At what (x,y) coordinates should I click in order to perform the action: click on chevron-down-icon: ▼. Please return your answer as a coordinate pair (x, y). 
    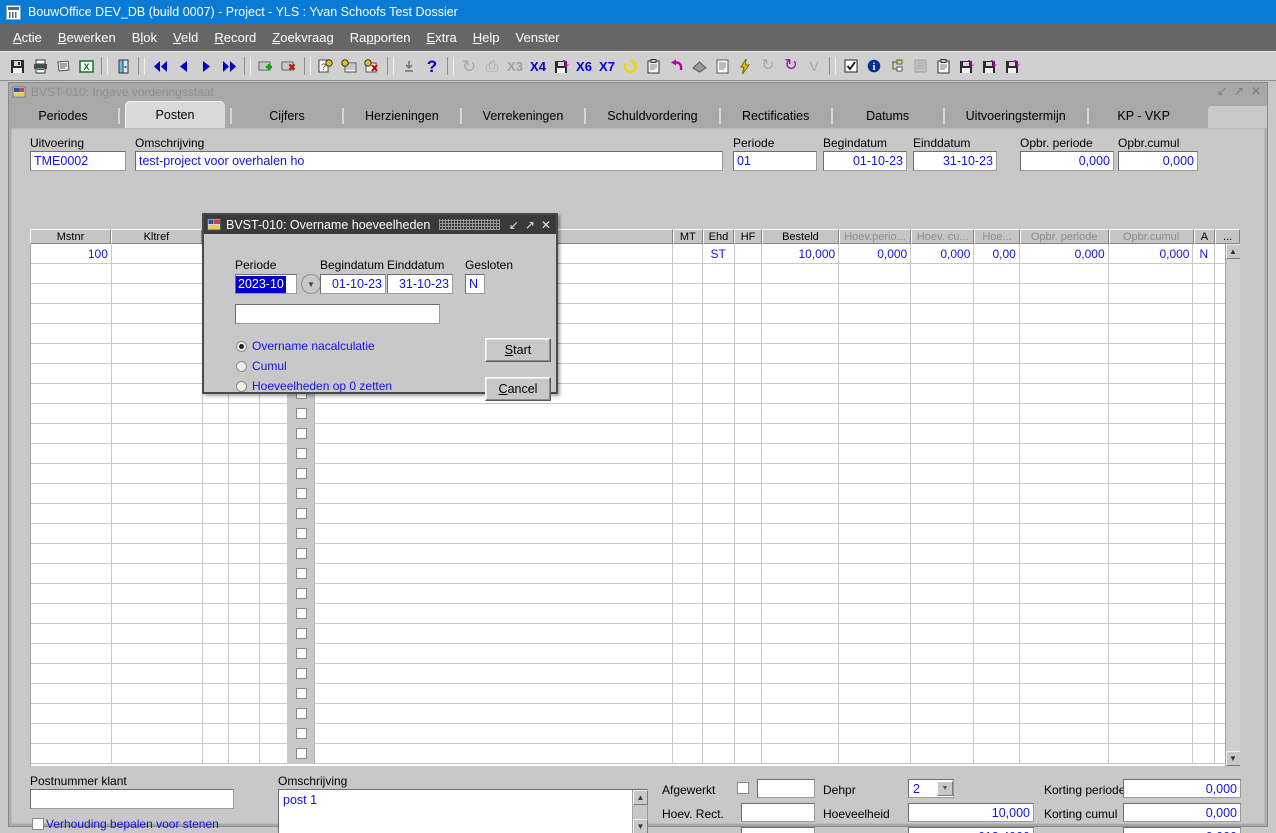
    Looking at the image, I should click on (945, 788).